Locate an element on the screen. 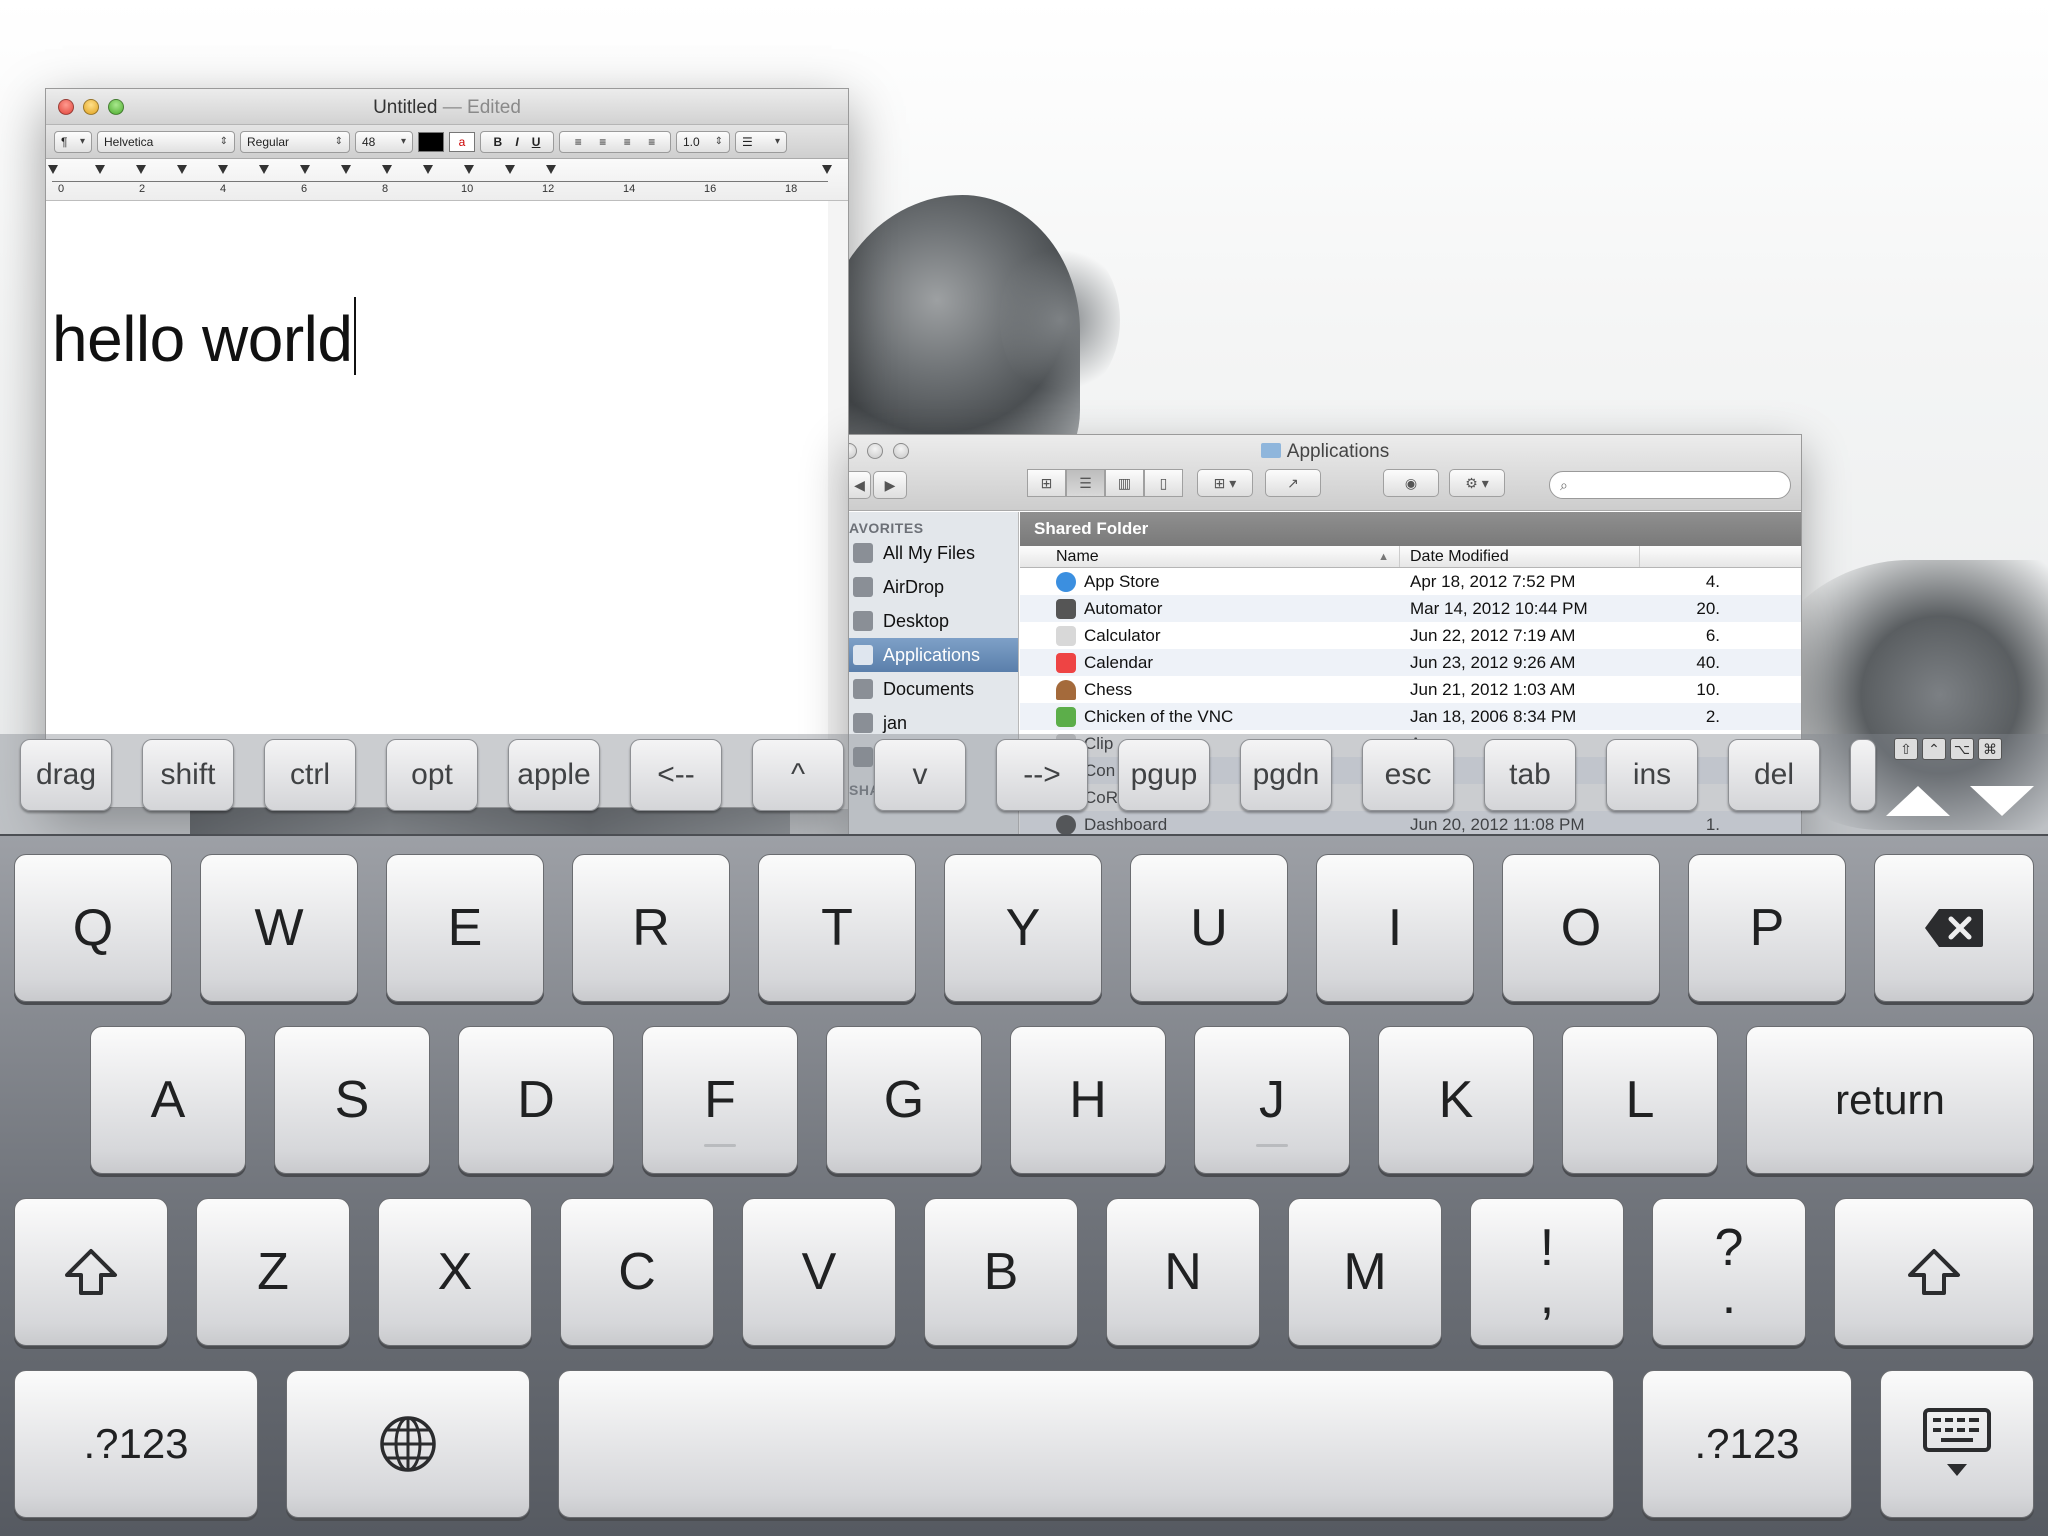 Image resolution: width=2048 pixels, height=1536 pixels. font-size-combo: 48 ▾ is located at coordinates (384, 141).